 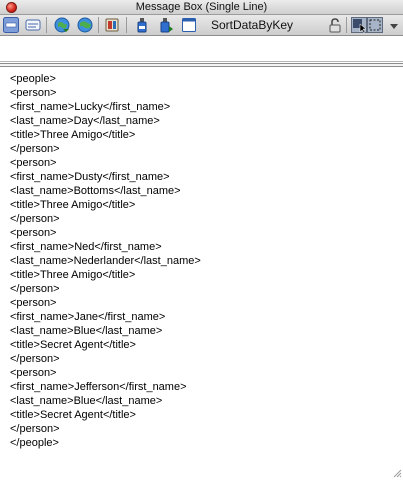 I want to click on single-line-icon, so click(x=11, y=25).